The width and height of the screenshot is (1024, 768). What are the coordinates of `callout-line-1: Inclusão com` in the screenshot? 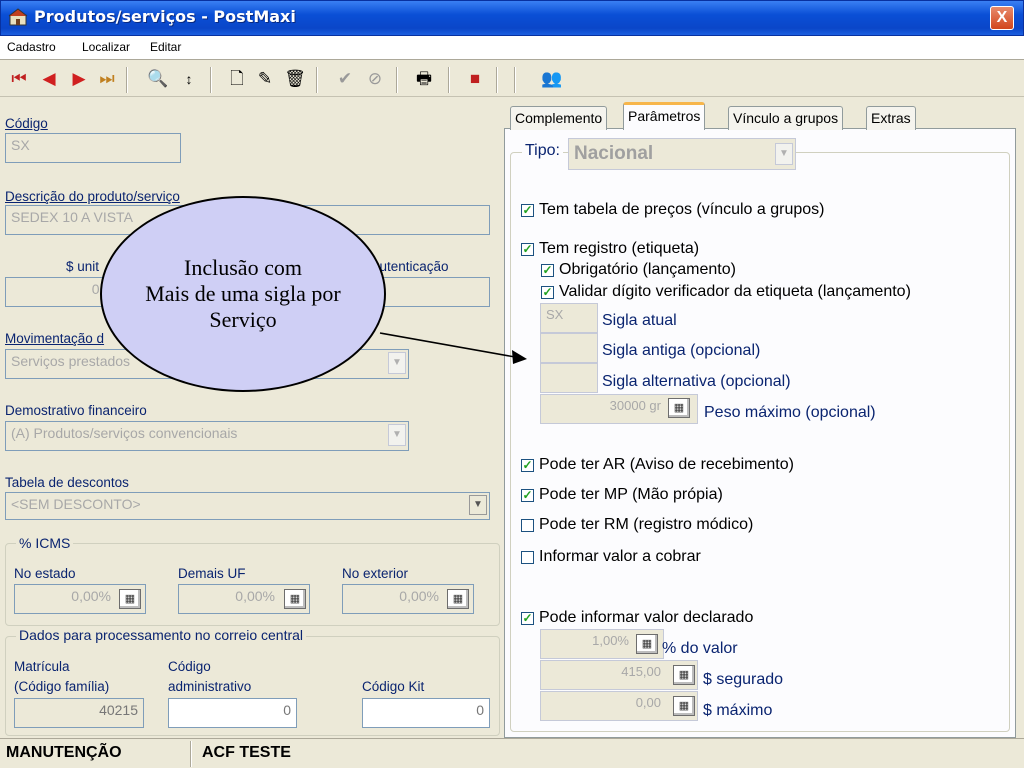 It's located at (243, 267).